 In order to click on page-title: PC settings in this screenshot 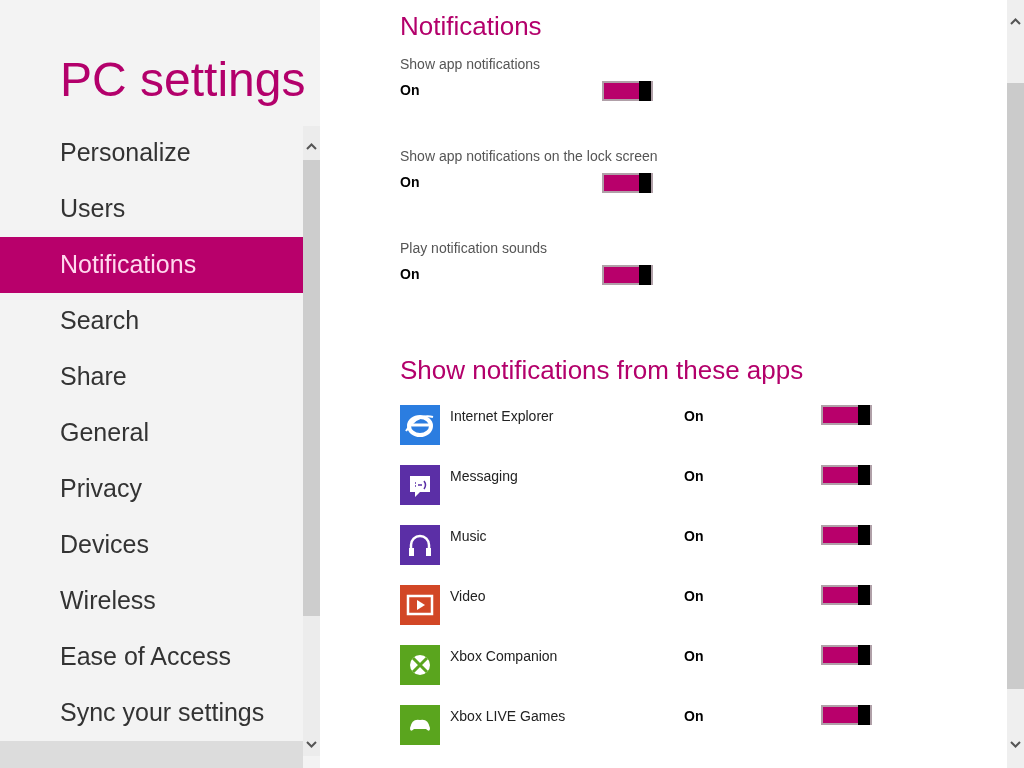, I will do `click(183, 80)`.